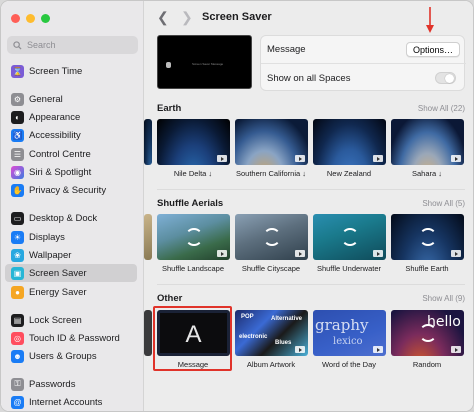  What do you see at coordinates (17, 255) in the screenshot?
I see `wallpaper-icon: ❀` at bounding box center [17, 255].